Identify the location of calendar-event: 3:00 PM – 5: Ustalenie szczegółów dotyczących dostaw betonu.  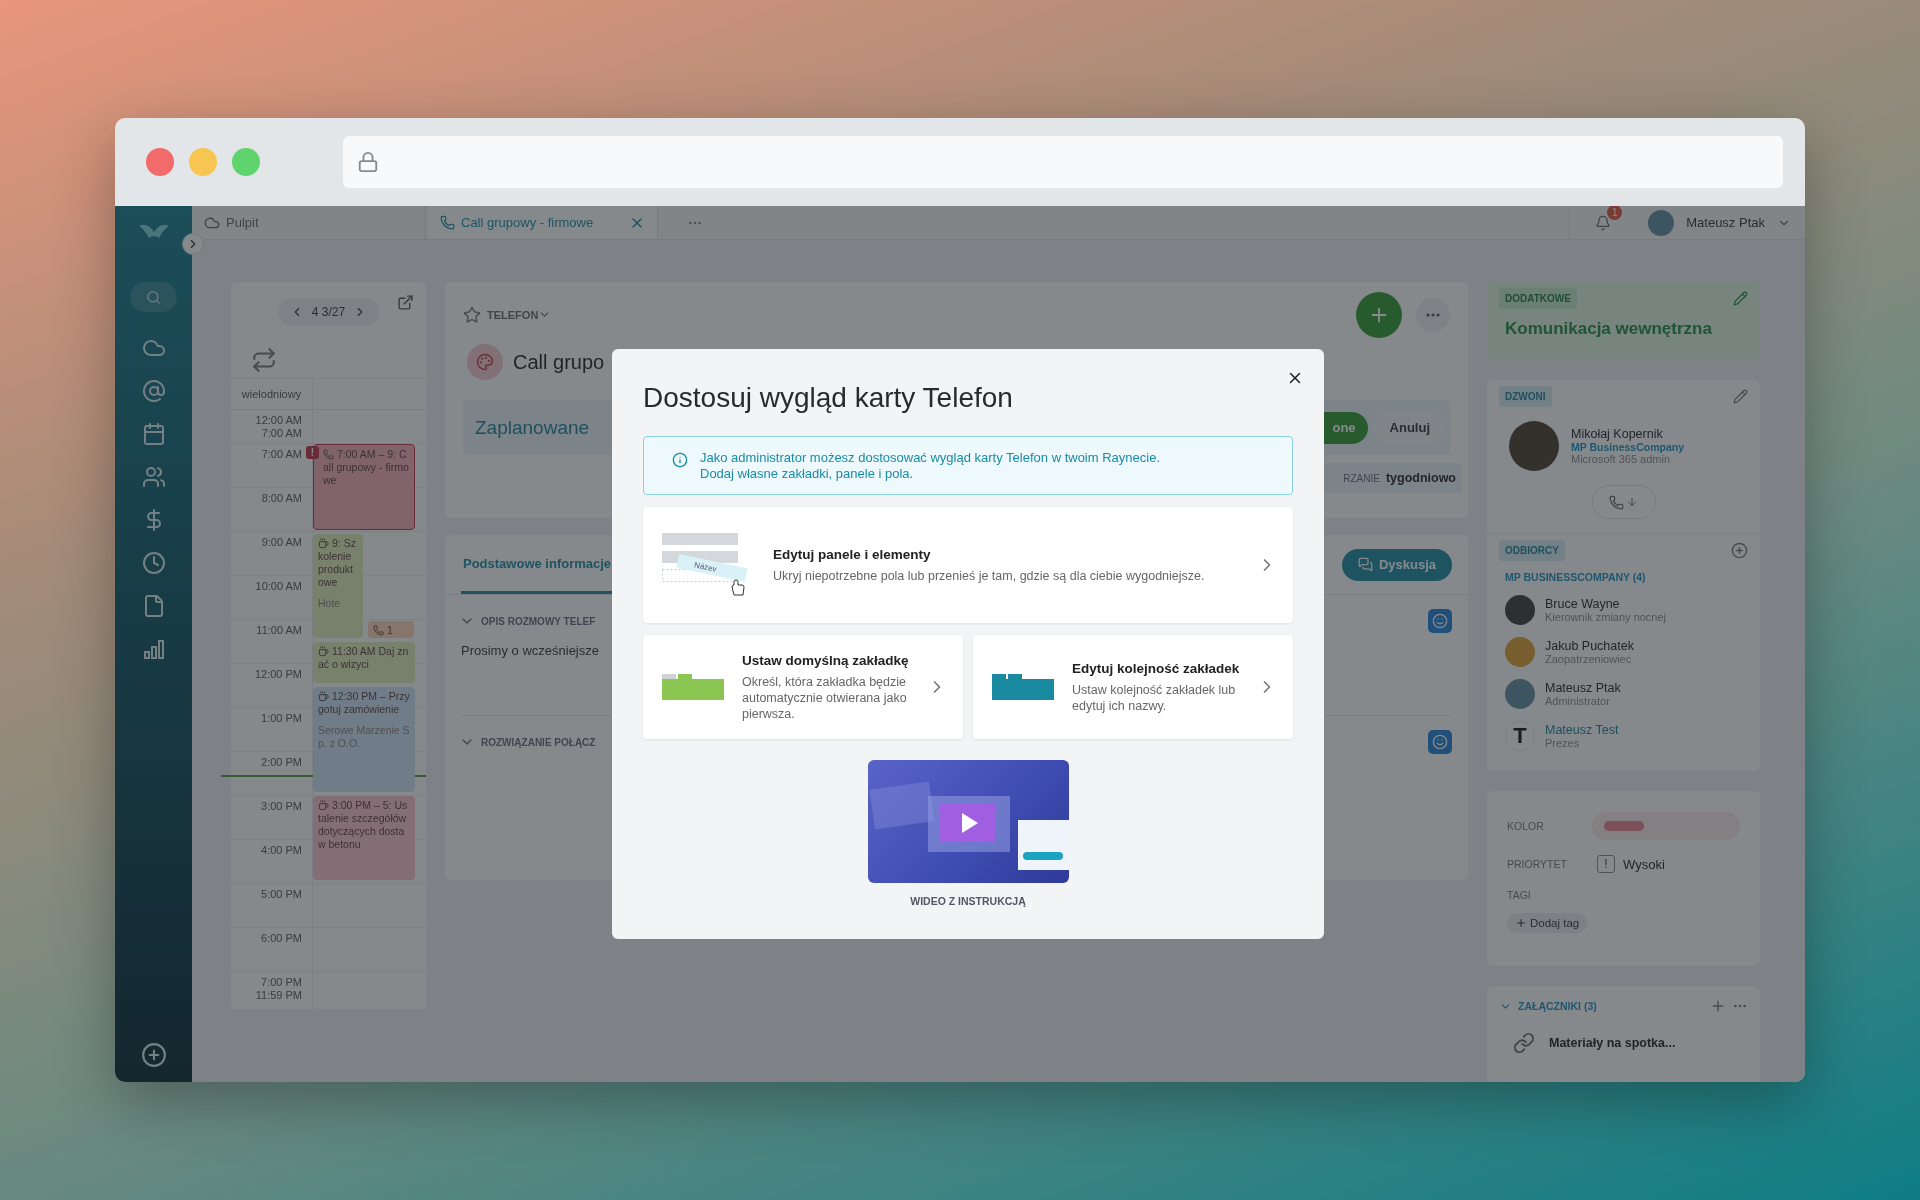
(364, 838).